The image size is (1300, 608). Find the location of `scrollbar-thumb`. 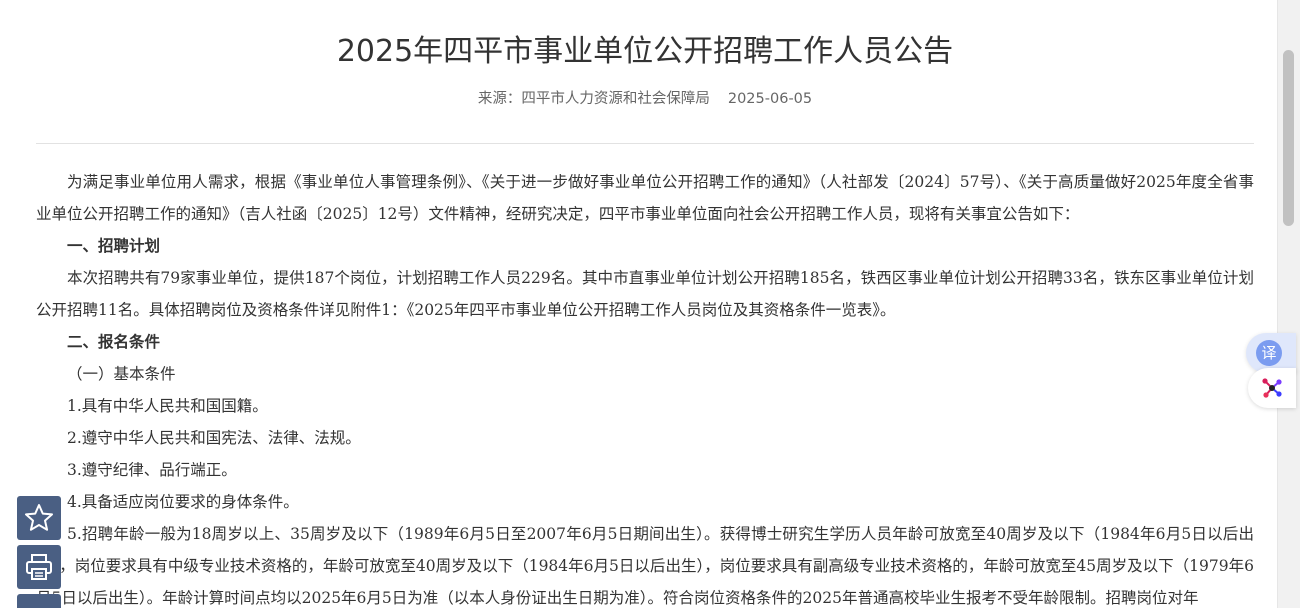

scrollbar-thumb is located at coordinates (1288, 138).